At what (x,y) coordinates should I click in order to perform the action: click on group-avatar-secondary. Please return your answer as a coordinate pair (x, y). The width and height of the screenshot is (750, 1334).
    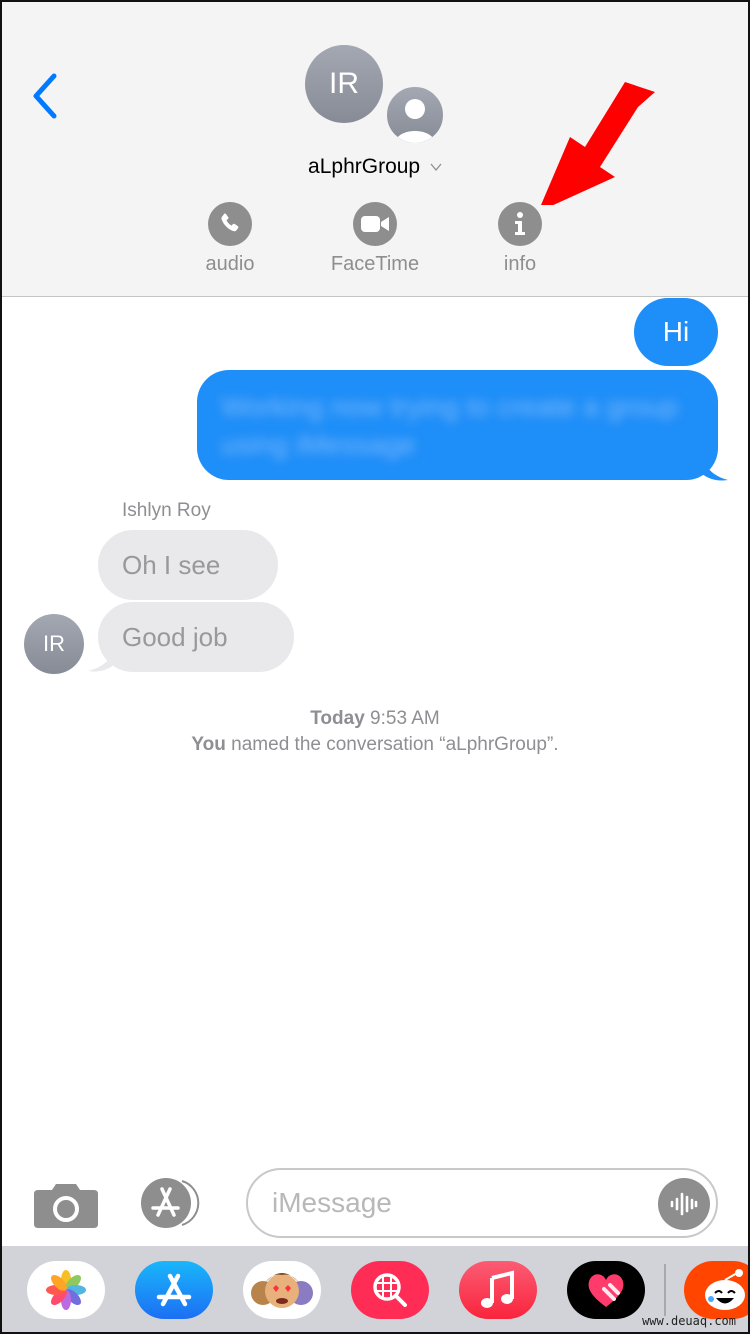
    Looking at the image, I should click on (415, 115).